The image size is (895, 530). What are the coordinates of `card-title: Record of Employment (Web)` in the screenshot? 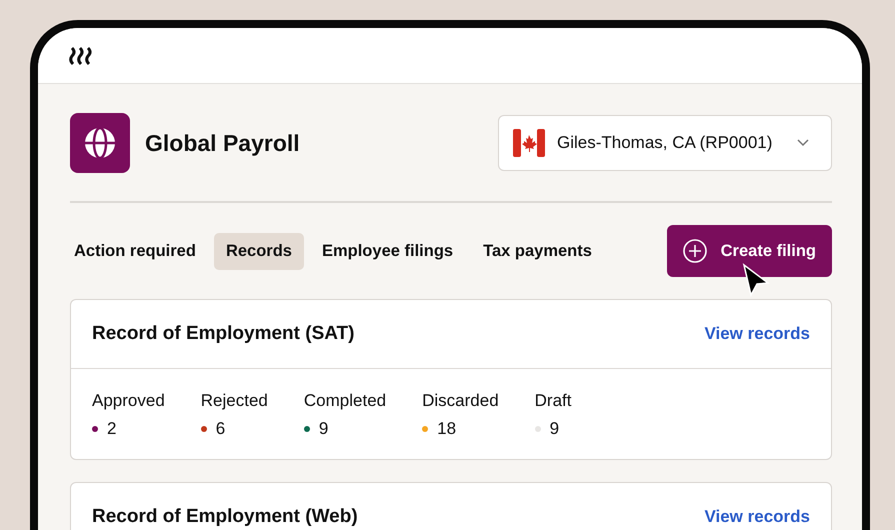 It's located at (225, 517).